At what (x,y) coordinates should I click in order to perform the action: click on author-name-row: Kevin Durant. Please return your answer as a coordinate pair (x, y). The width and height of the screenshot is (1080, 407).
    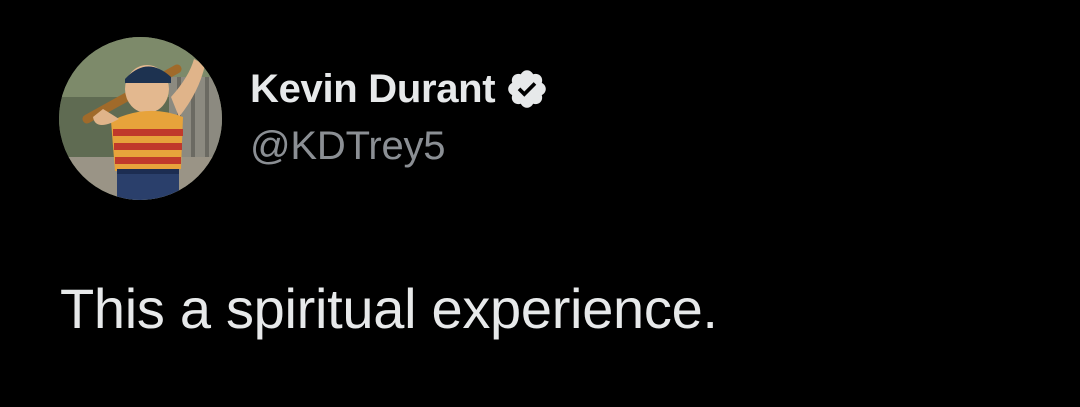
    Looking at the image, I should click on (399, 89).